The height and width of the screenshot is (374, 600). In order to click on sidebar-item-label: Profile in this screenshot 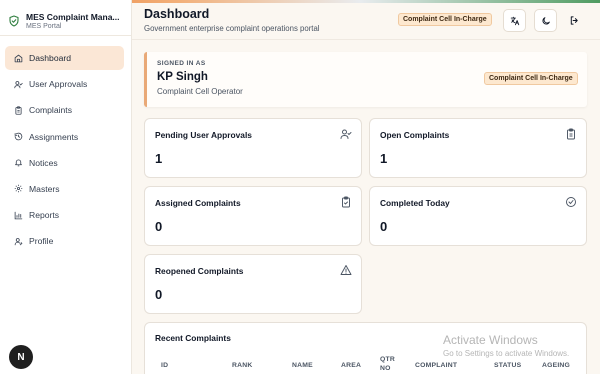, I will do `click(41, 241)`.